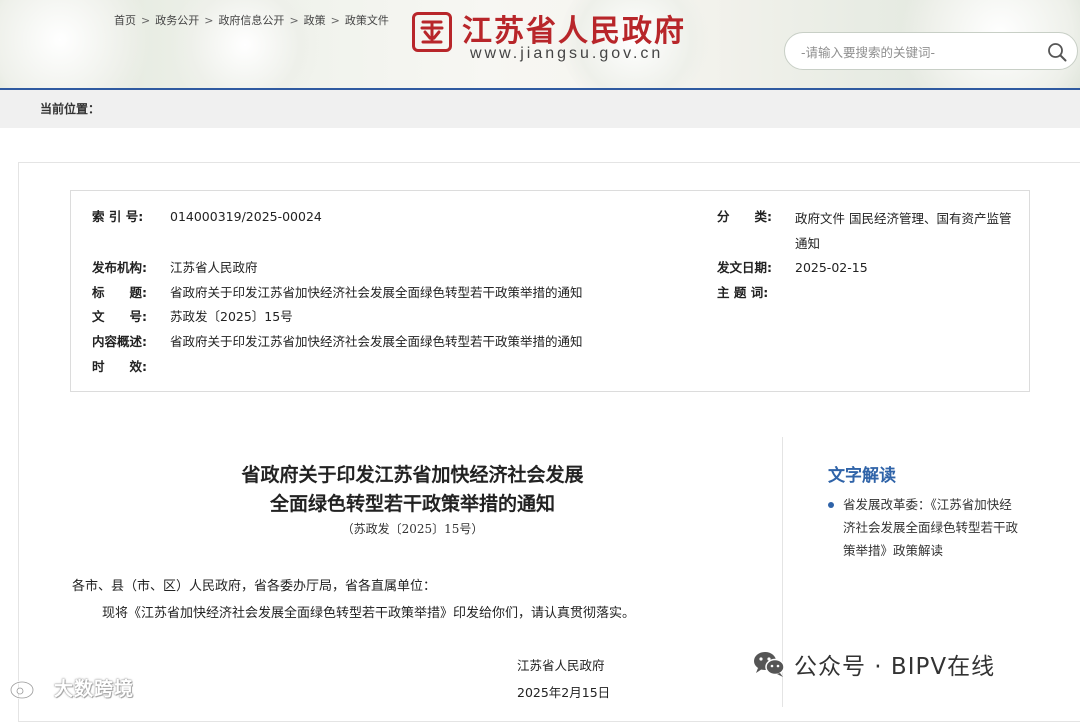 Image resolution: width=1080 pixels, height=722 pixels. What do you see at coordinates (94, 688) in the screenshot?
I see `weibo-watermark-text: 大数跨境` at bounding box center [94, 688].